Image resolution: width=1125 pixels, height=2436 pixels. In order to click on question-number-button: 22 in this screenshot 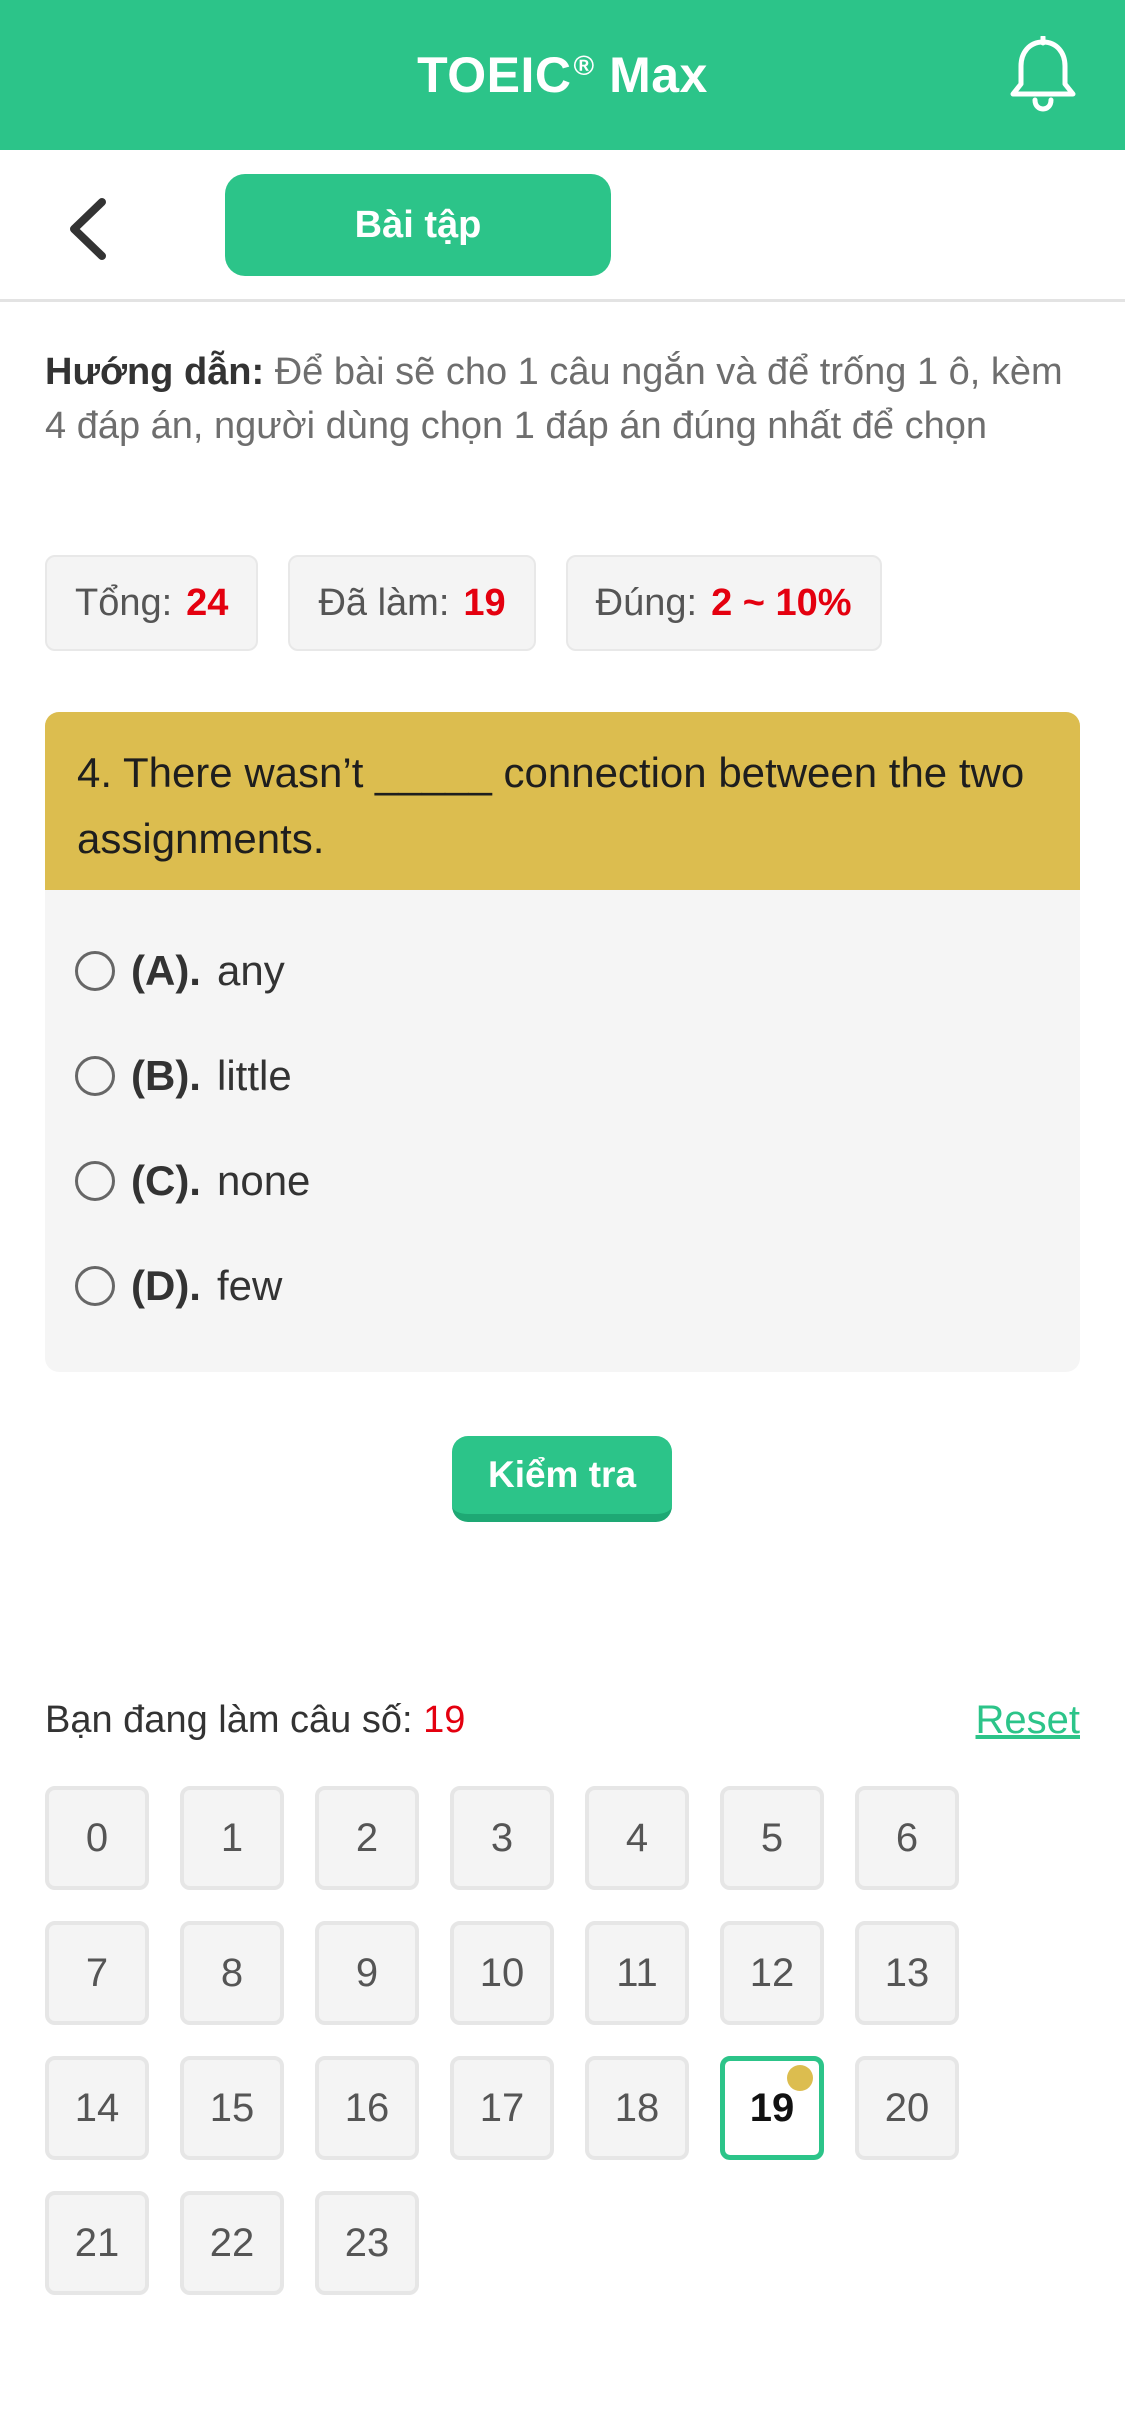, I will do `click(232, 2243)`.